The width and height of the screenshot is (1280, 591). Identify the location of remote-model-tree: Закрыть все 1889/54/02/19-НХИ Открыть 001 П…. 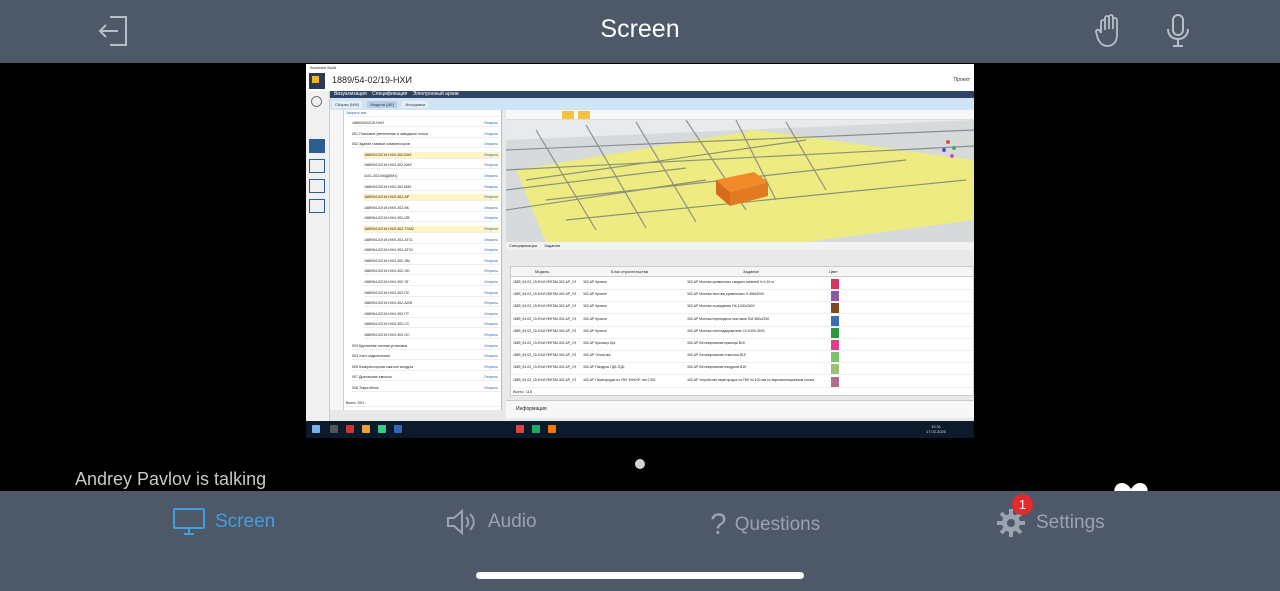
(423, 260).